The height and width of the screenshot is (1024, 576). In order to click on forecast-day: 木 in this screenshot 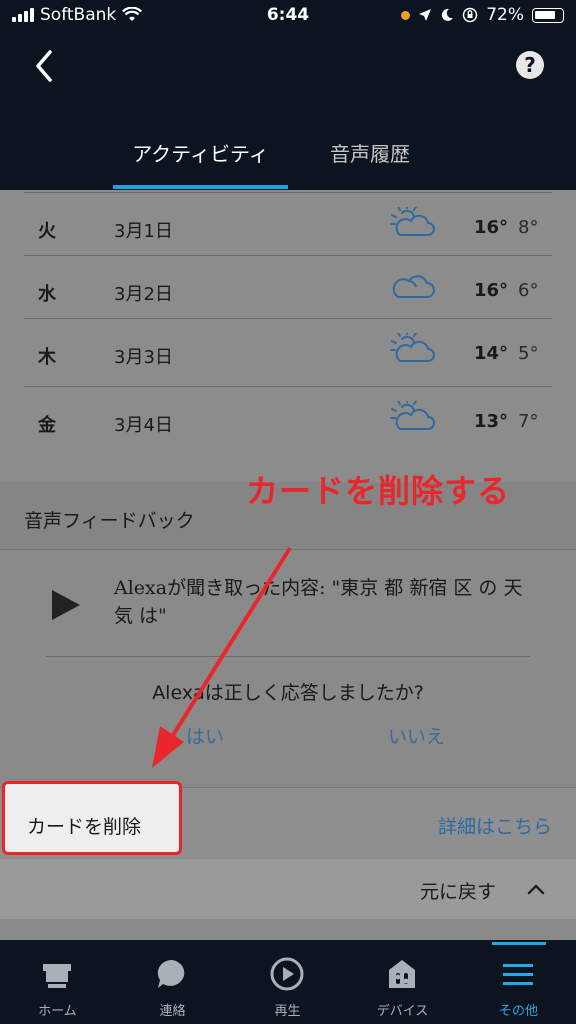, I will do `click(47, 357)`.